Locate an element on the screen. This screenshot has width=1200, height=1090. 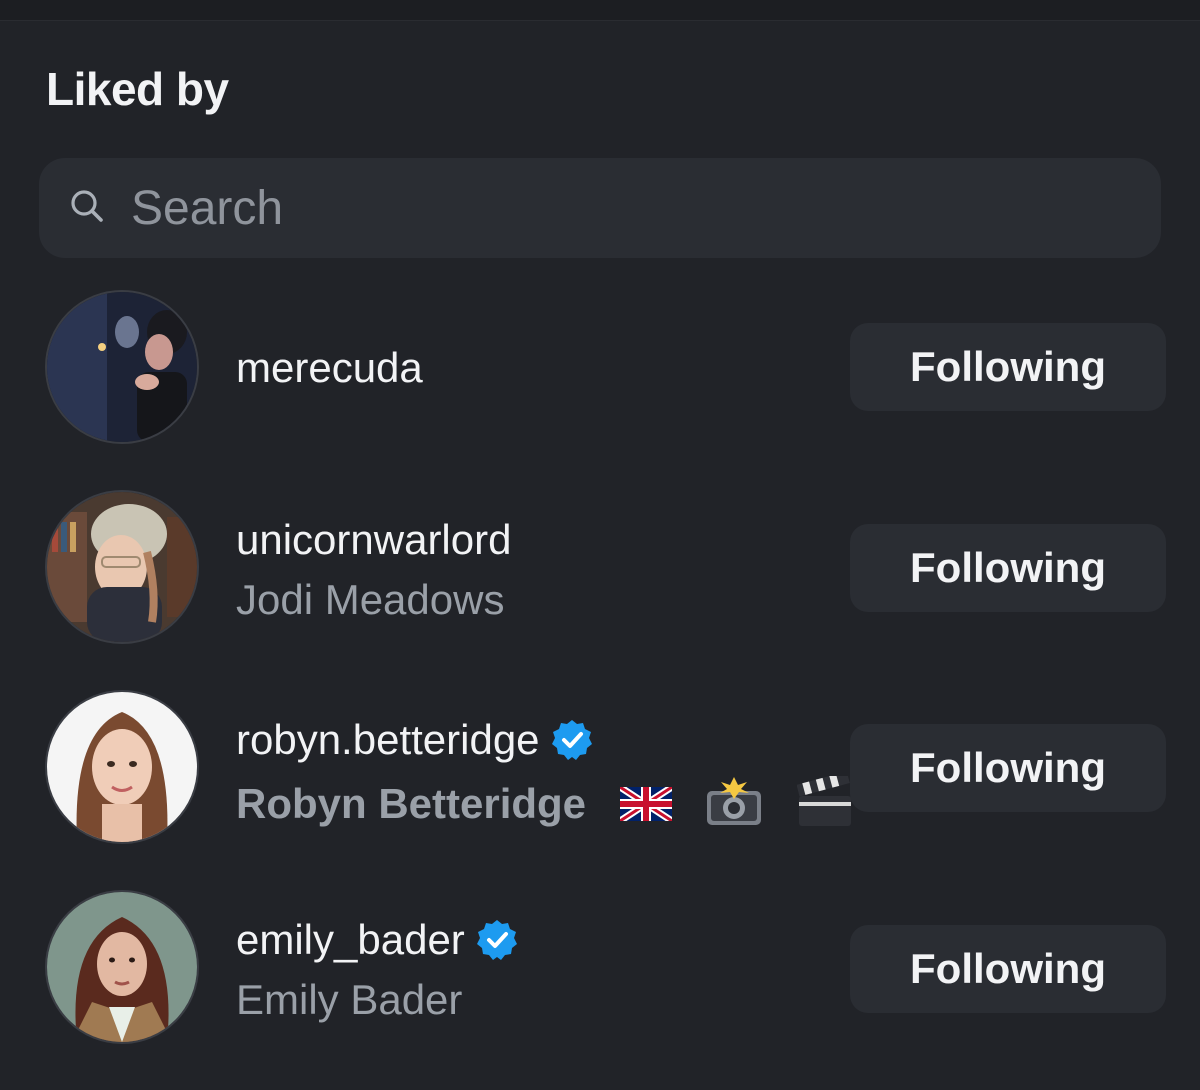
username-text: robyn.betteridge is located at coordinates (388, 740).